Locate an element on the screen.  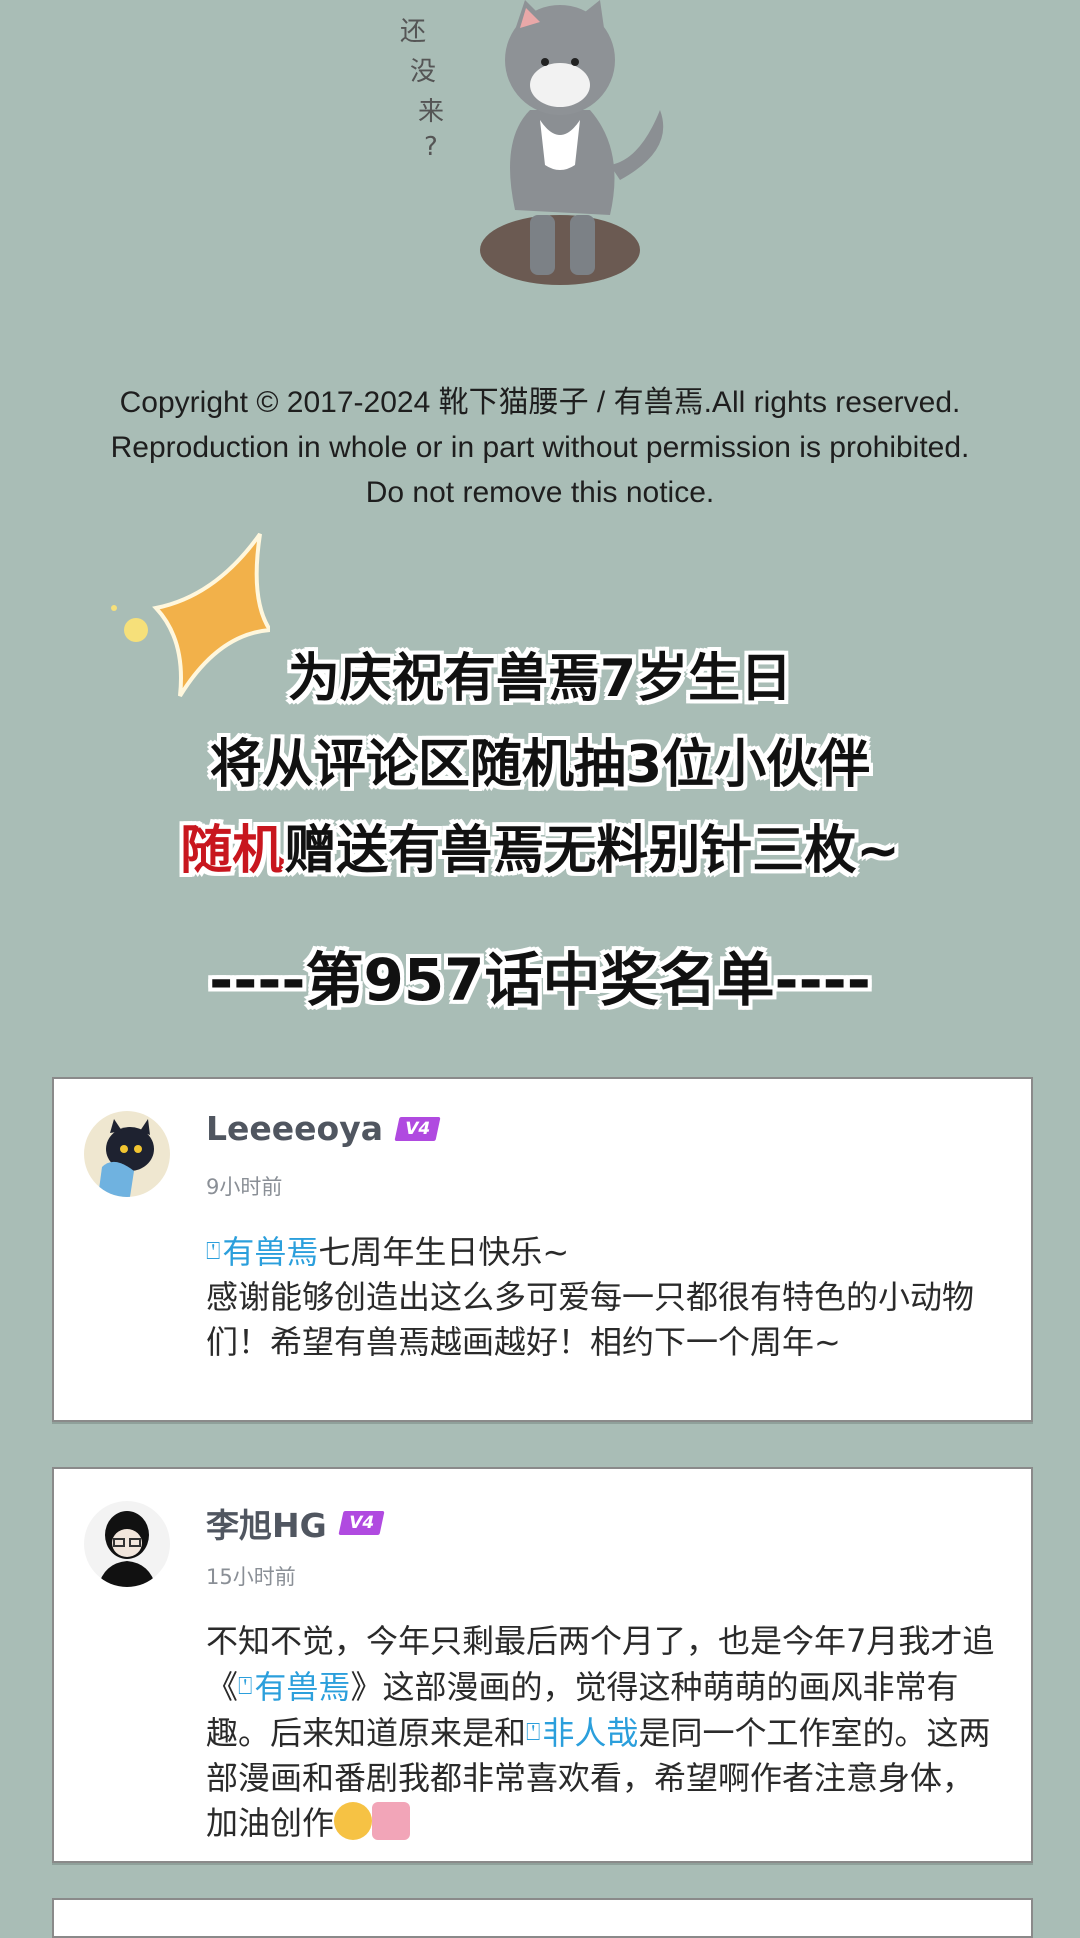
username: Leeeeoya V4 is located at coordinates (323, 1128).